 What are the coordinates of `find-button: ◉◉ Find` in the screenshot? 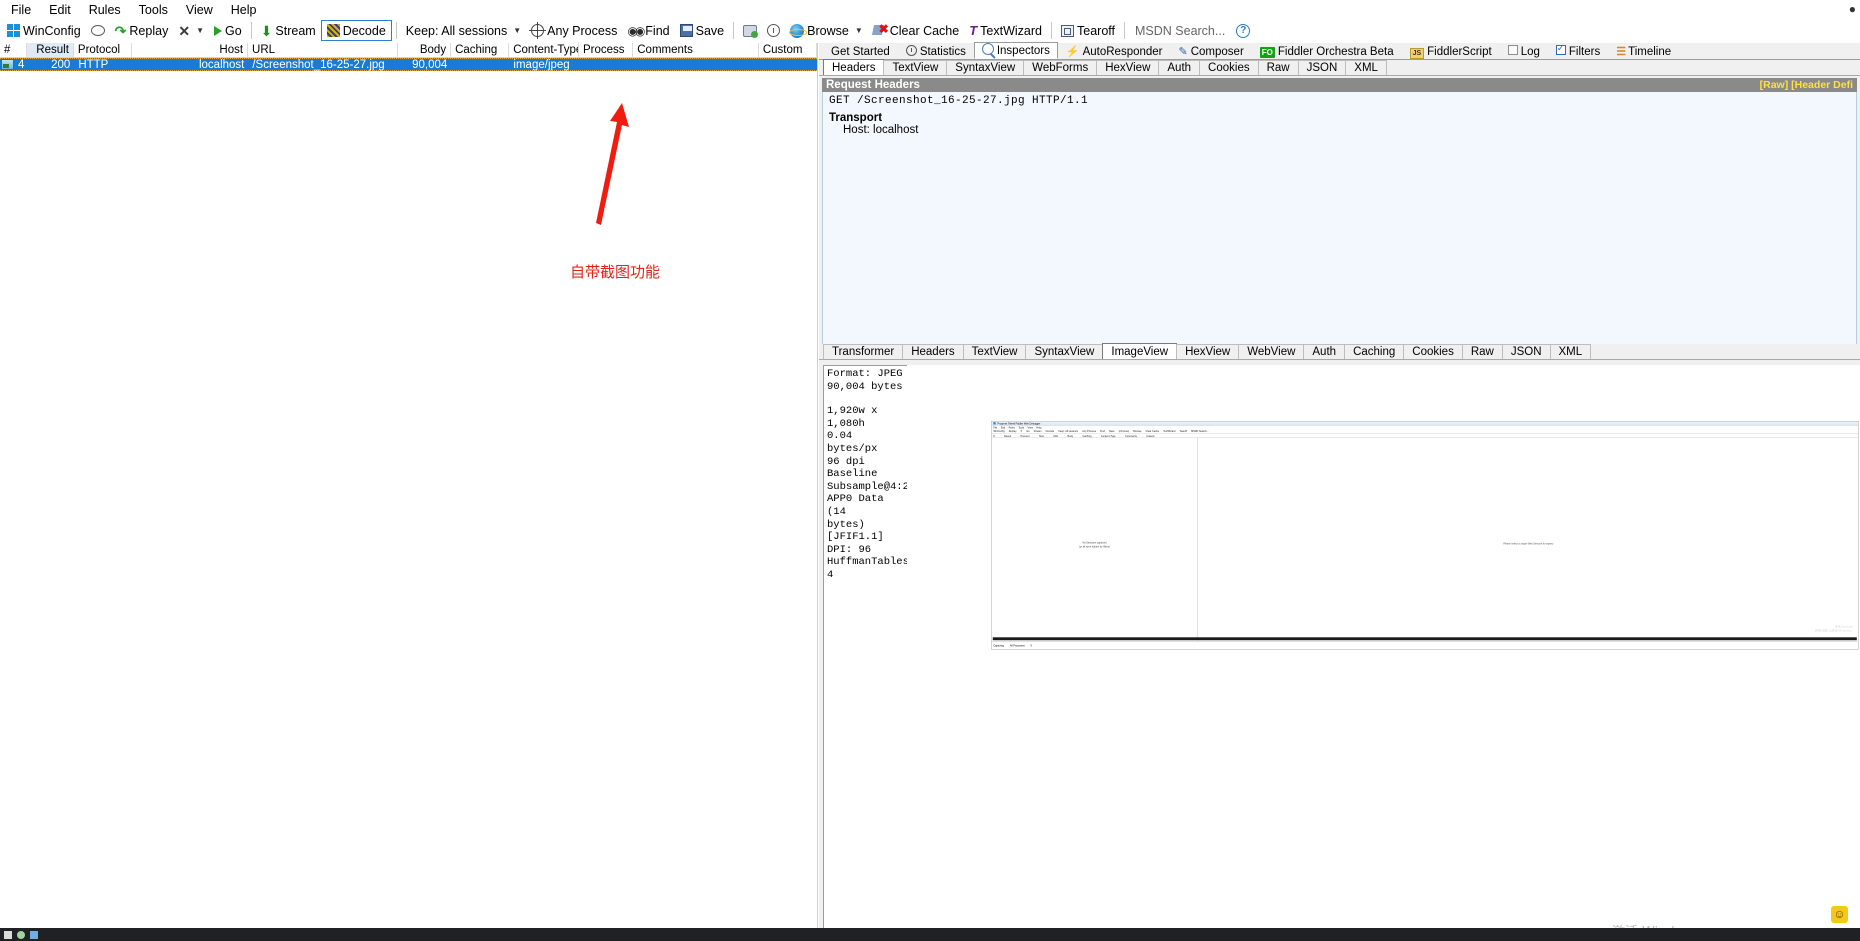 It's located at (648, 30).